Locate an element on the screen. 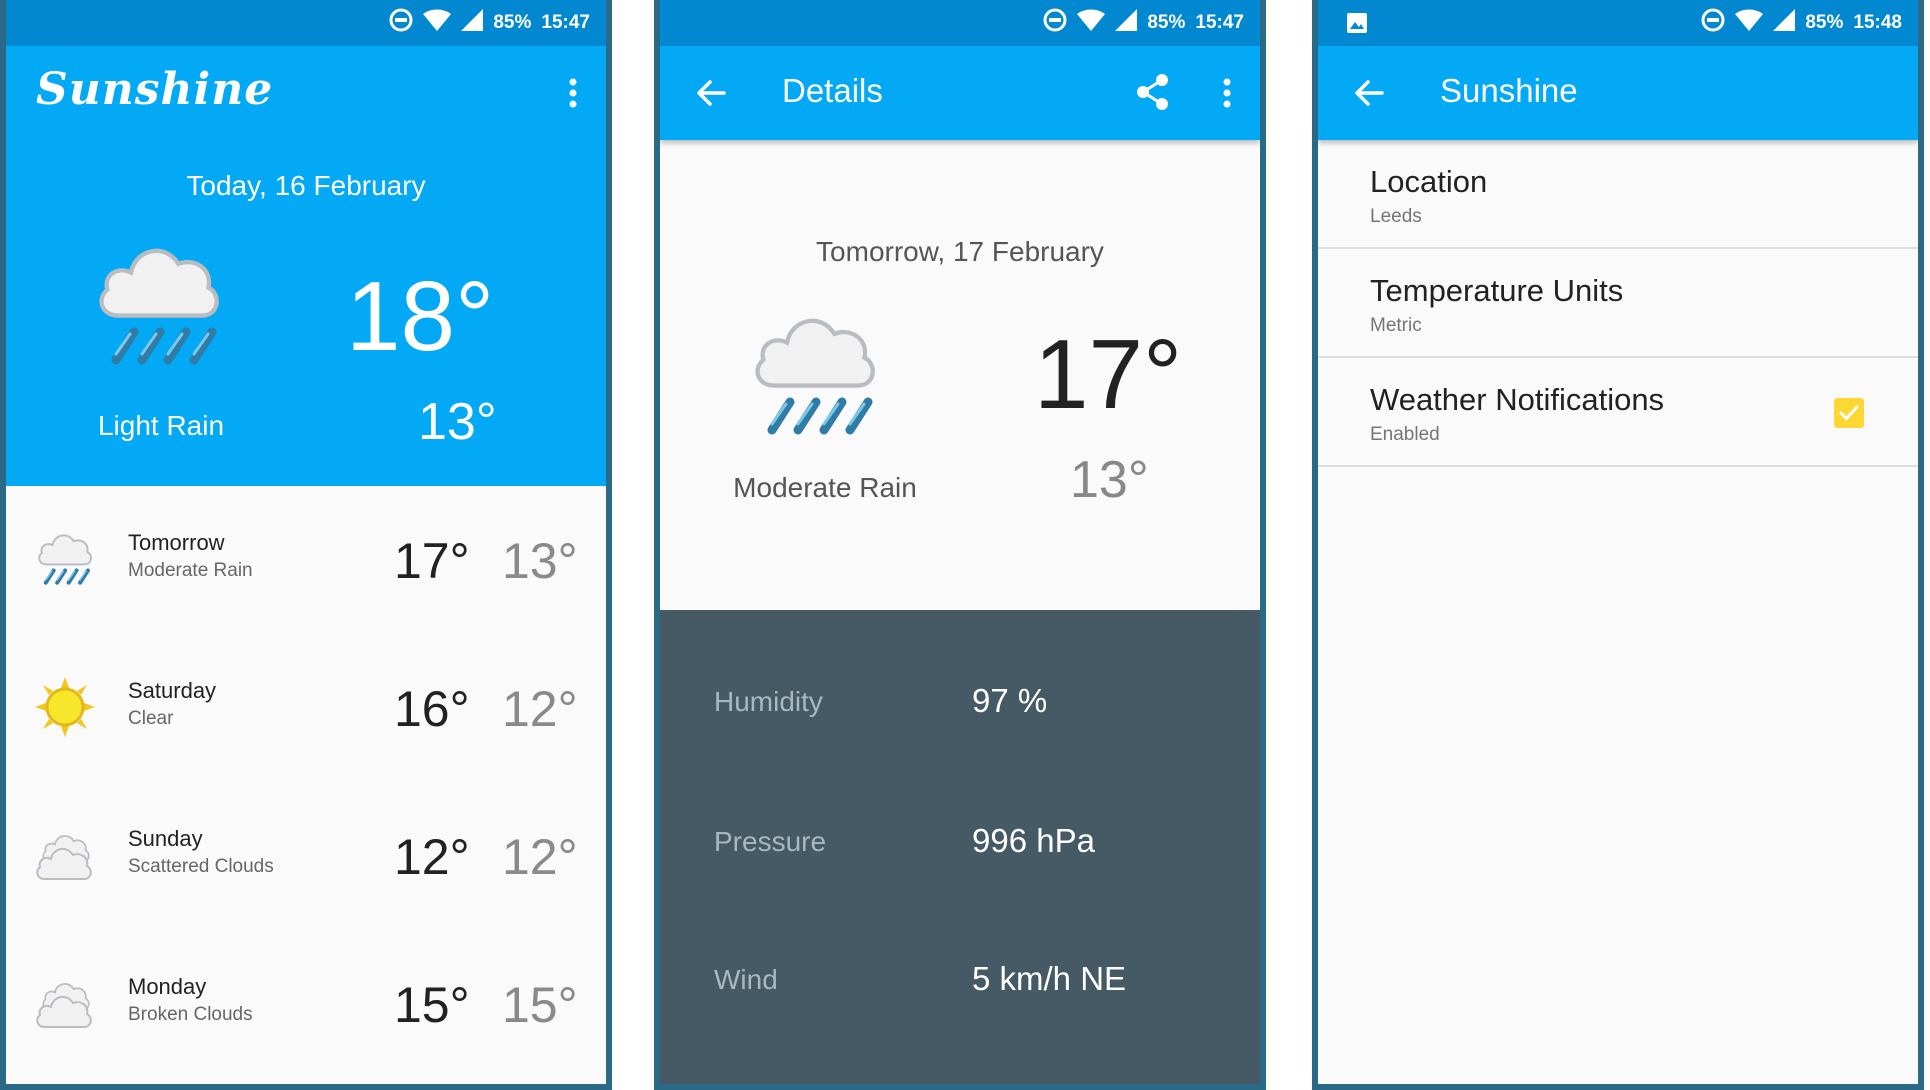  pref-title: Weather Notifications is located at coordinates (1517, 399).